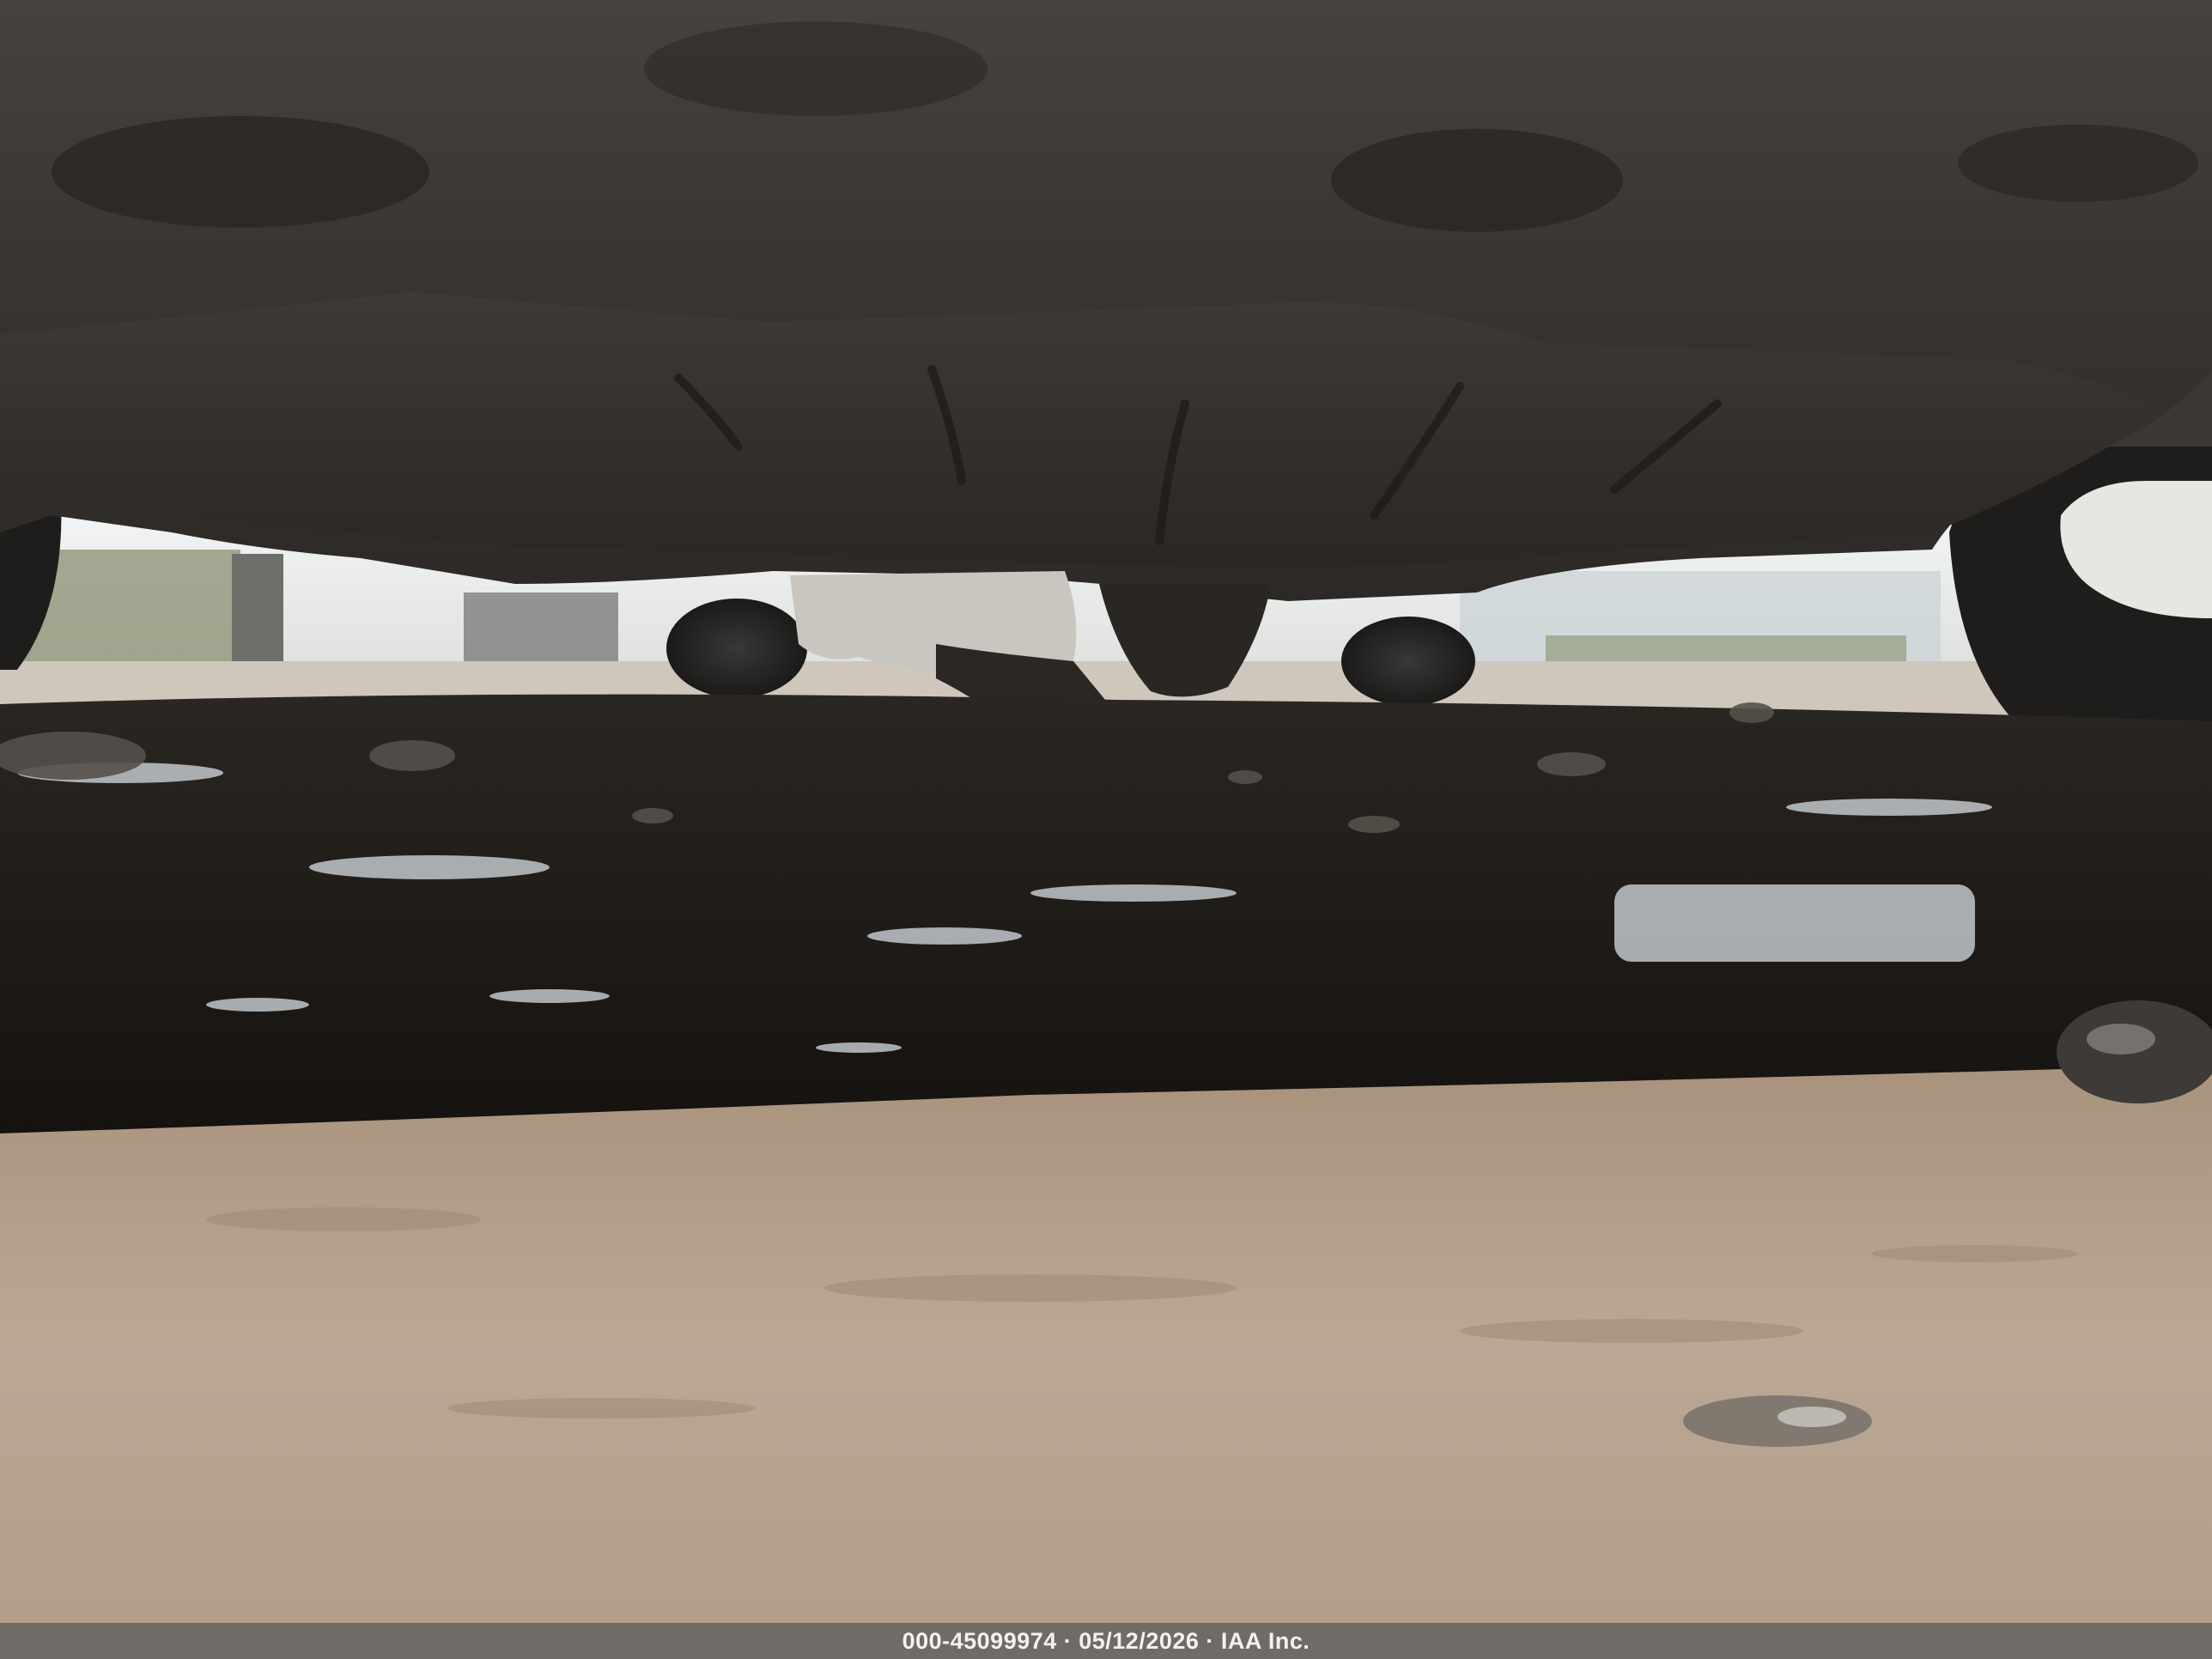 This screenshot has height=1659, width=2212. I want to click on blurred-debris, so click(1777, 1421).